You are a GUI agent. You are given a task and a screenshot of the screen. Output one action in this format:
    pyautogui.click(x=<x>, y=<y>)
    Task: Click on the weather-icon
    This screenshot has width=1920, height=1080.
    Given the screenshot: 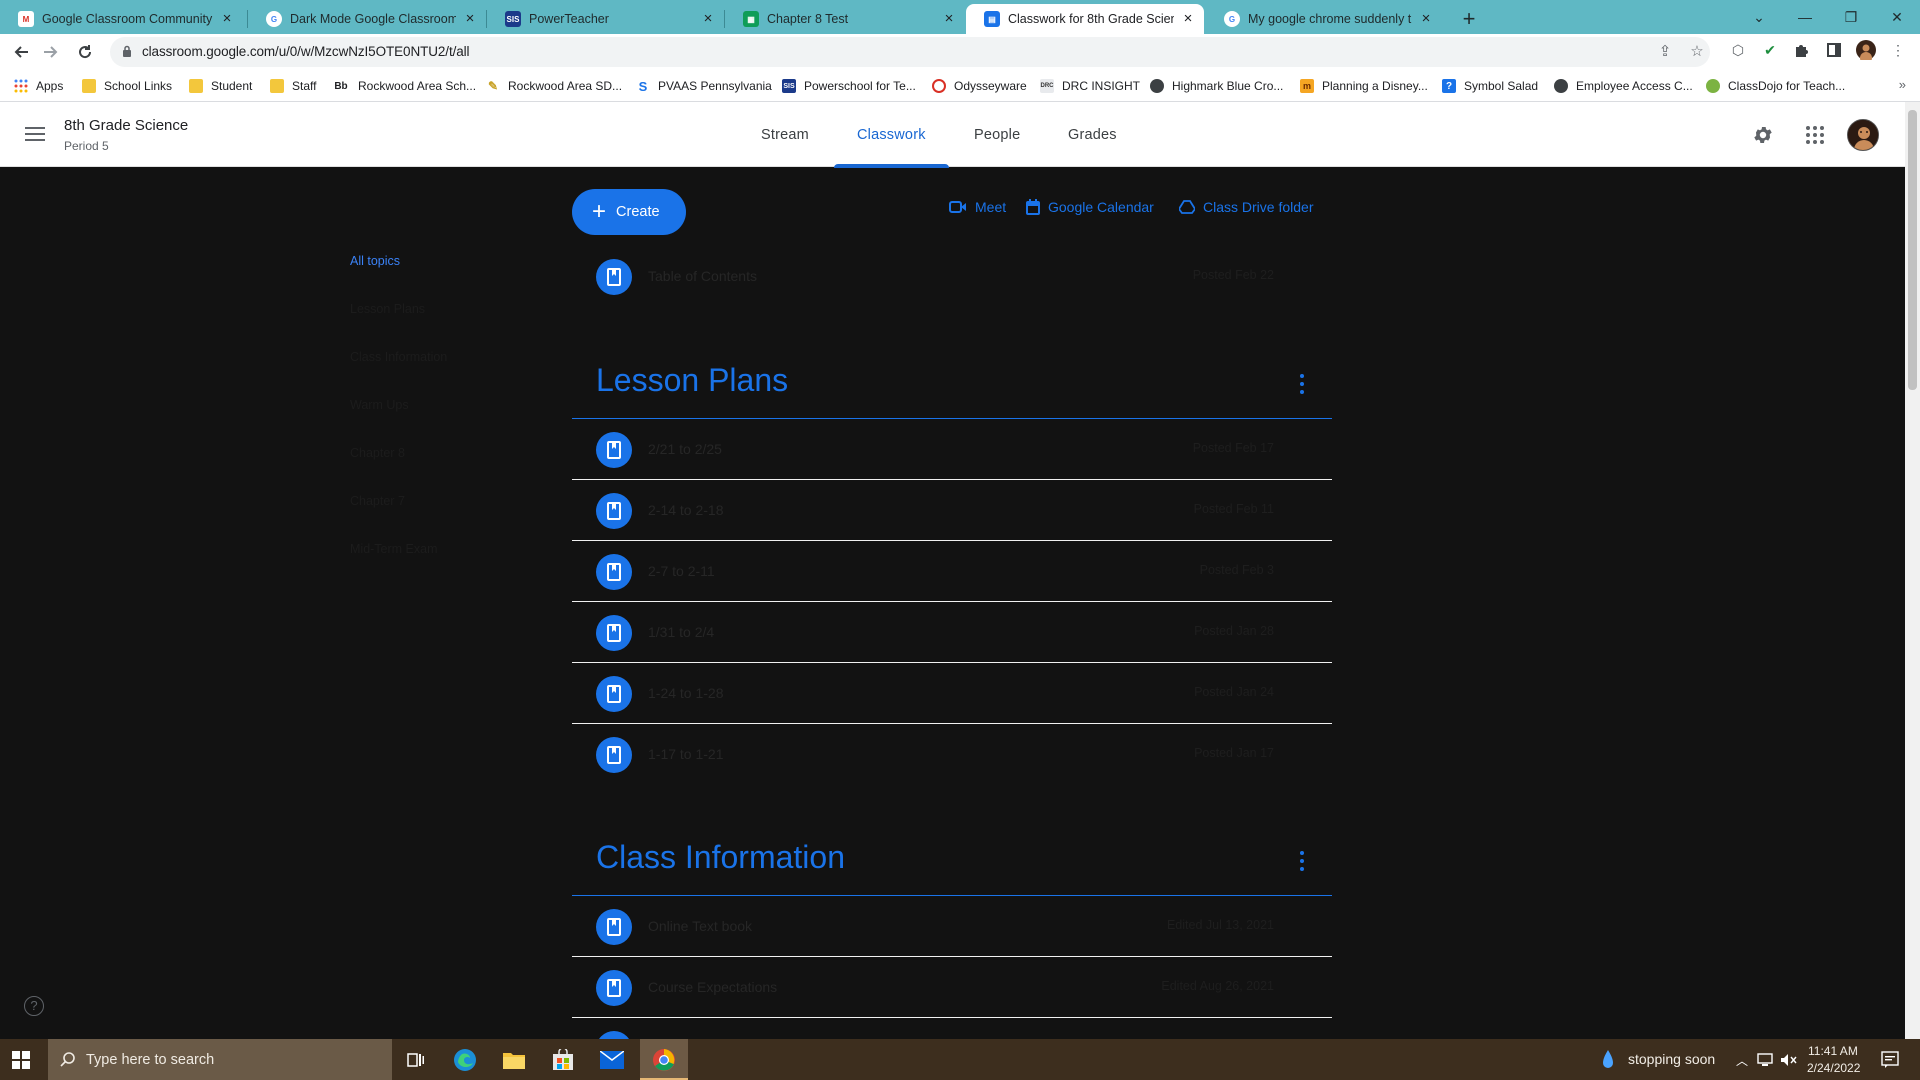 What is the action you would take?
    pyautogui.click(x=1608, y=1060)
    